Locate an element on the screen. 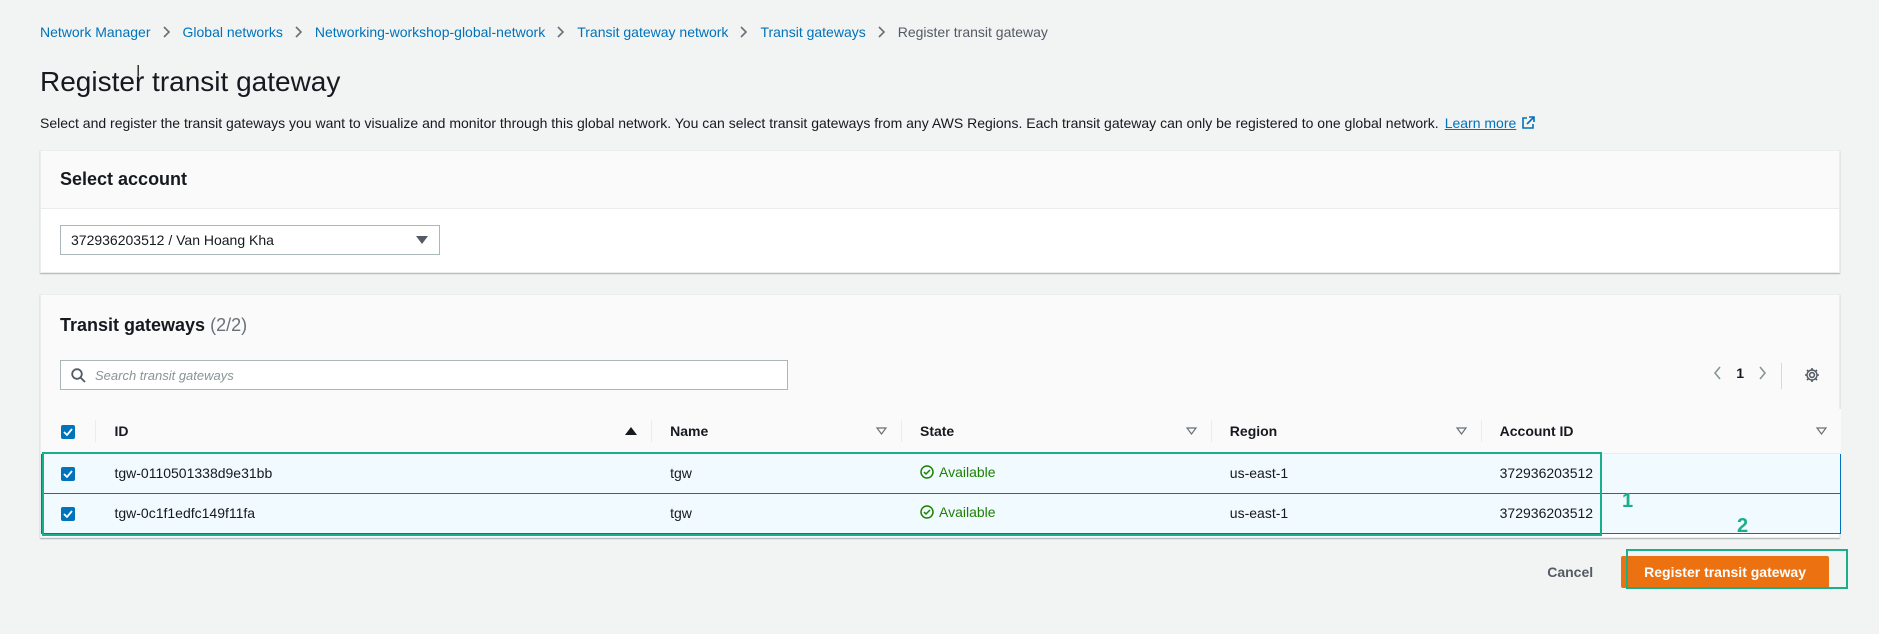 The width and height of the screenshot is (1879, 634). search-placeholder: Search transit gateways is located at coordinates (164, 375).